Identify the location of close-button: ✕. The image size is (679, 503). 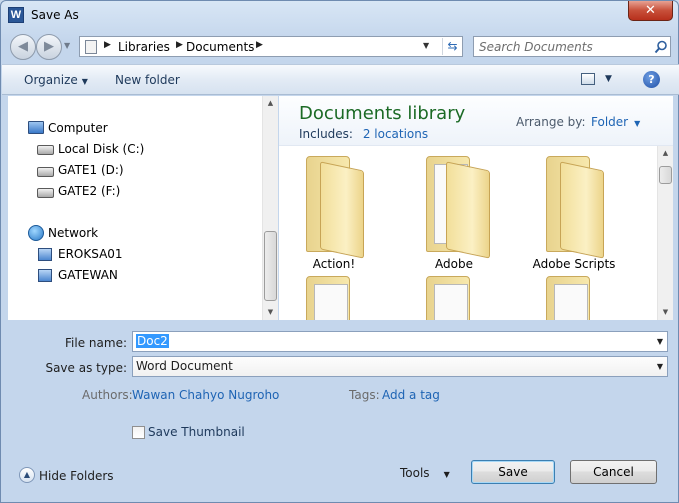
(650, 11).